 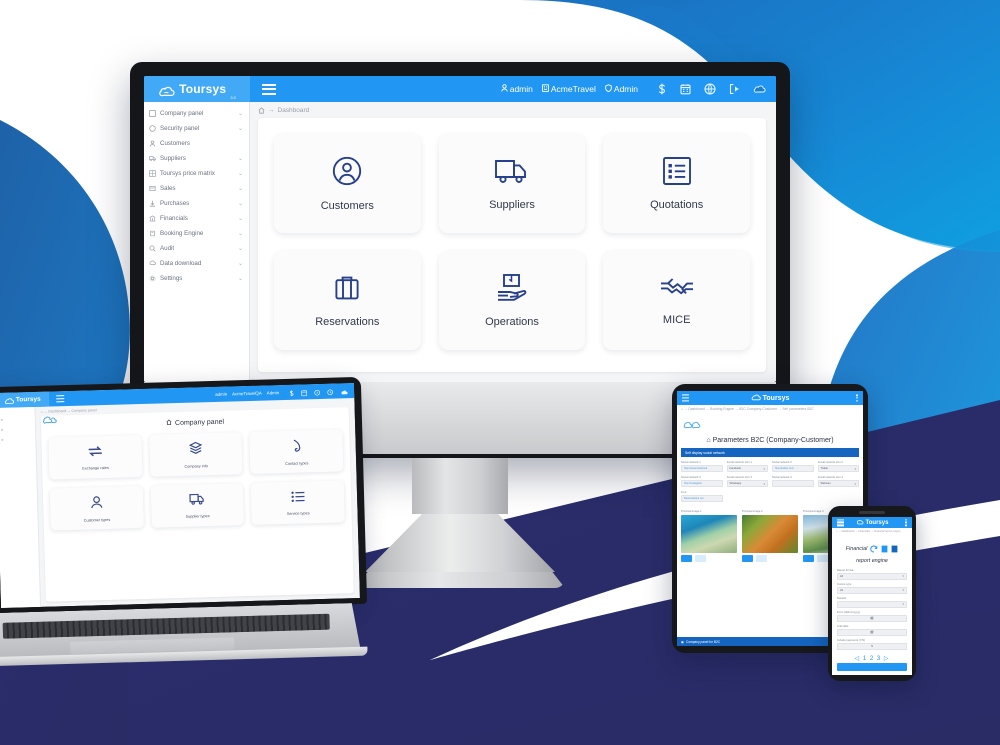 What do you see at coordinates (96, 508) in the screenshot?
I see `laptop-tile-customer-types: Customer types` at bounding box center [96, 508].